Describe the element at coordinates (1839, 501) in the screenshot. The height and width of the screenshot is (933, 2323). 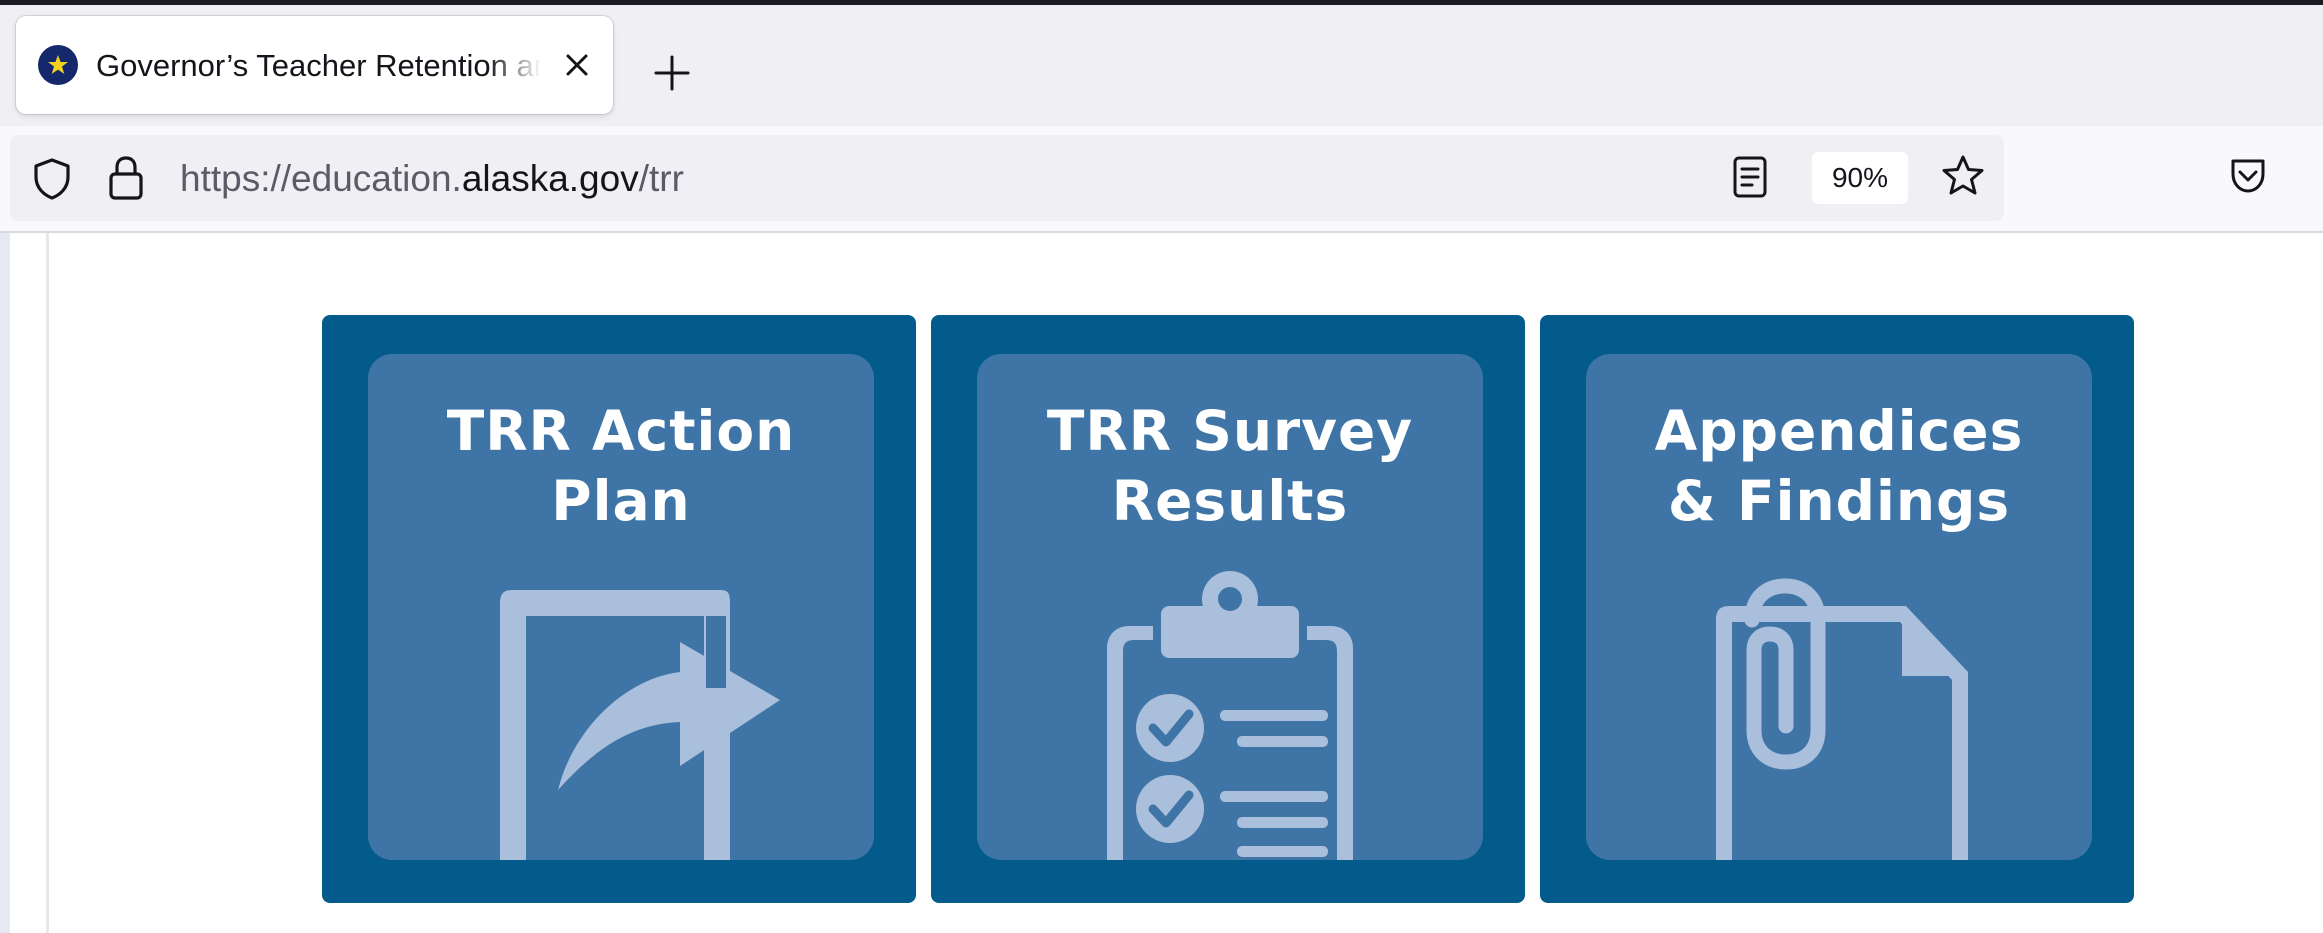
I see `card-title-line2: & Findings` at that location.